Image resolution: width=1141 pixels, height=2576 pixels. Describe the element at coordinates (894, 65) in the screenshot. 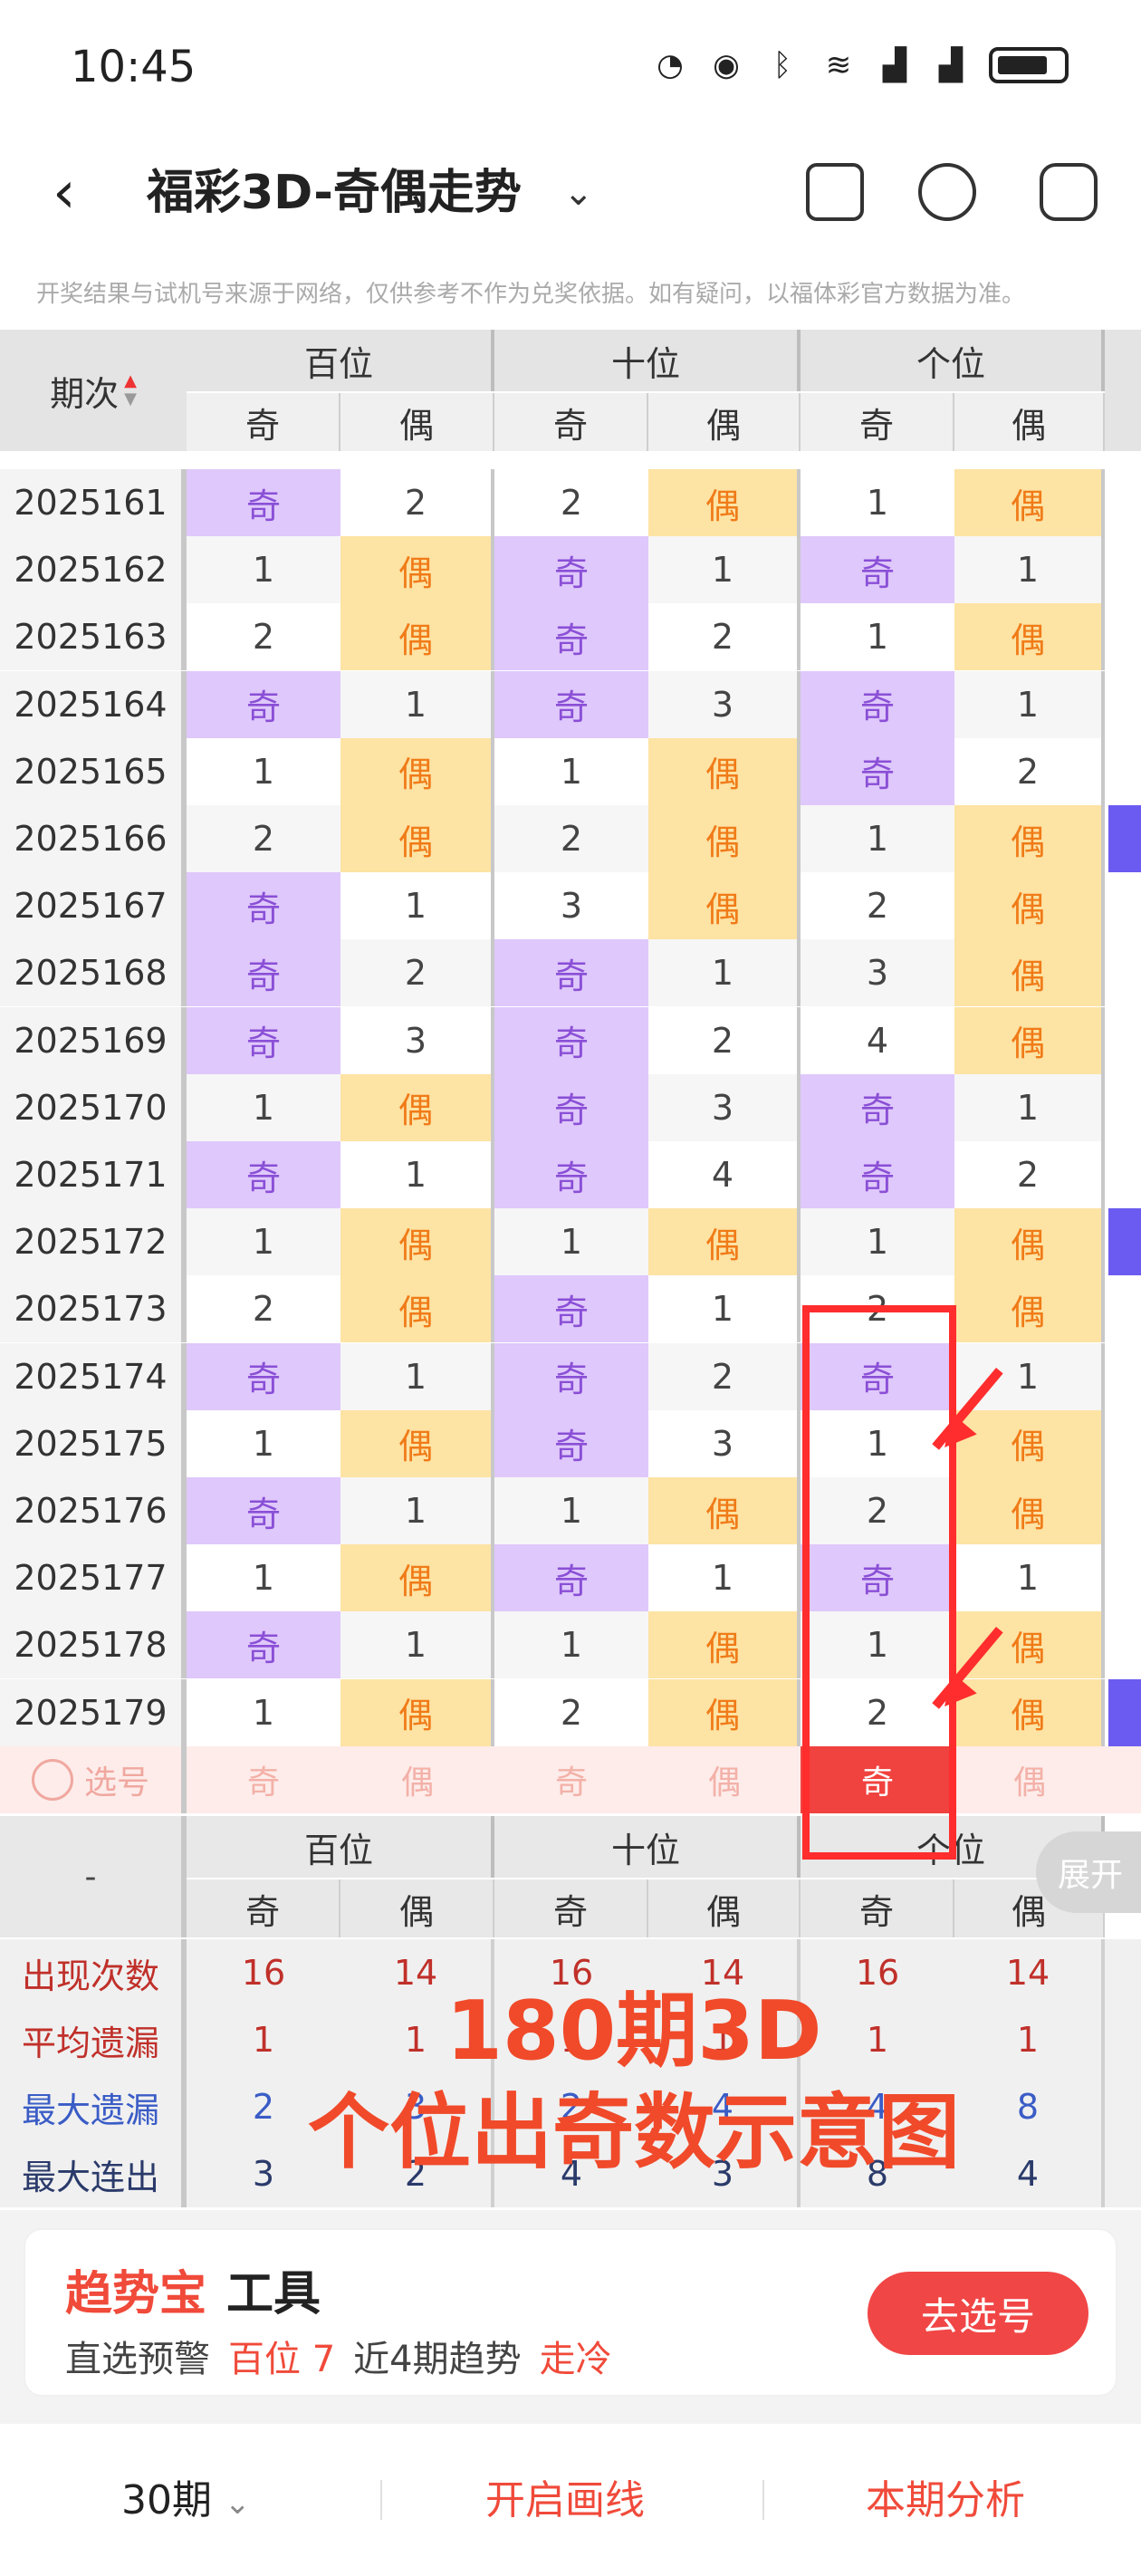

I see `signal-icon: ▟` at that location.